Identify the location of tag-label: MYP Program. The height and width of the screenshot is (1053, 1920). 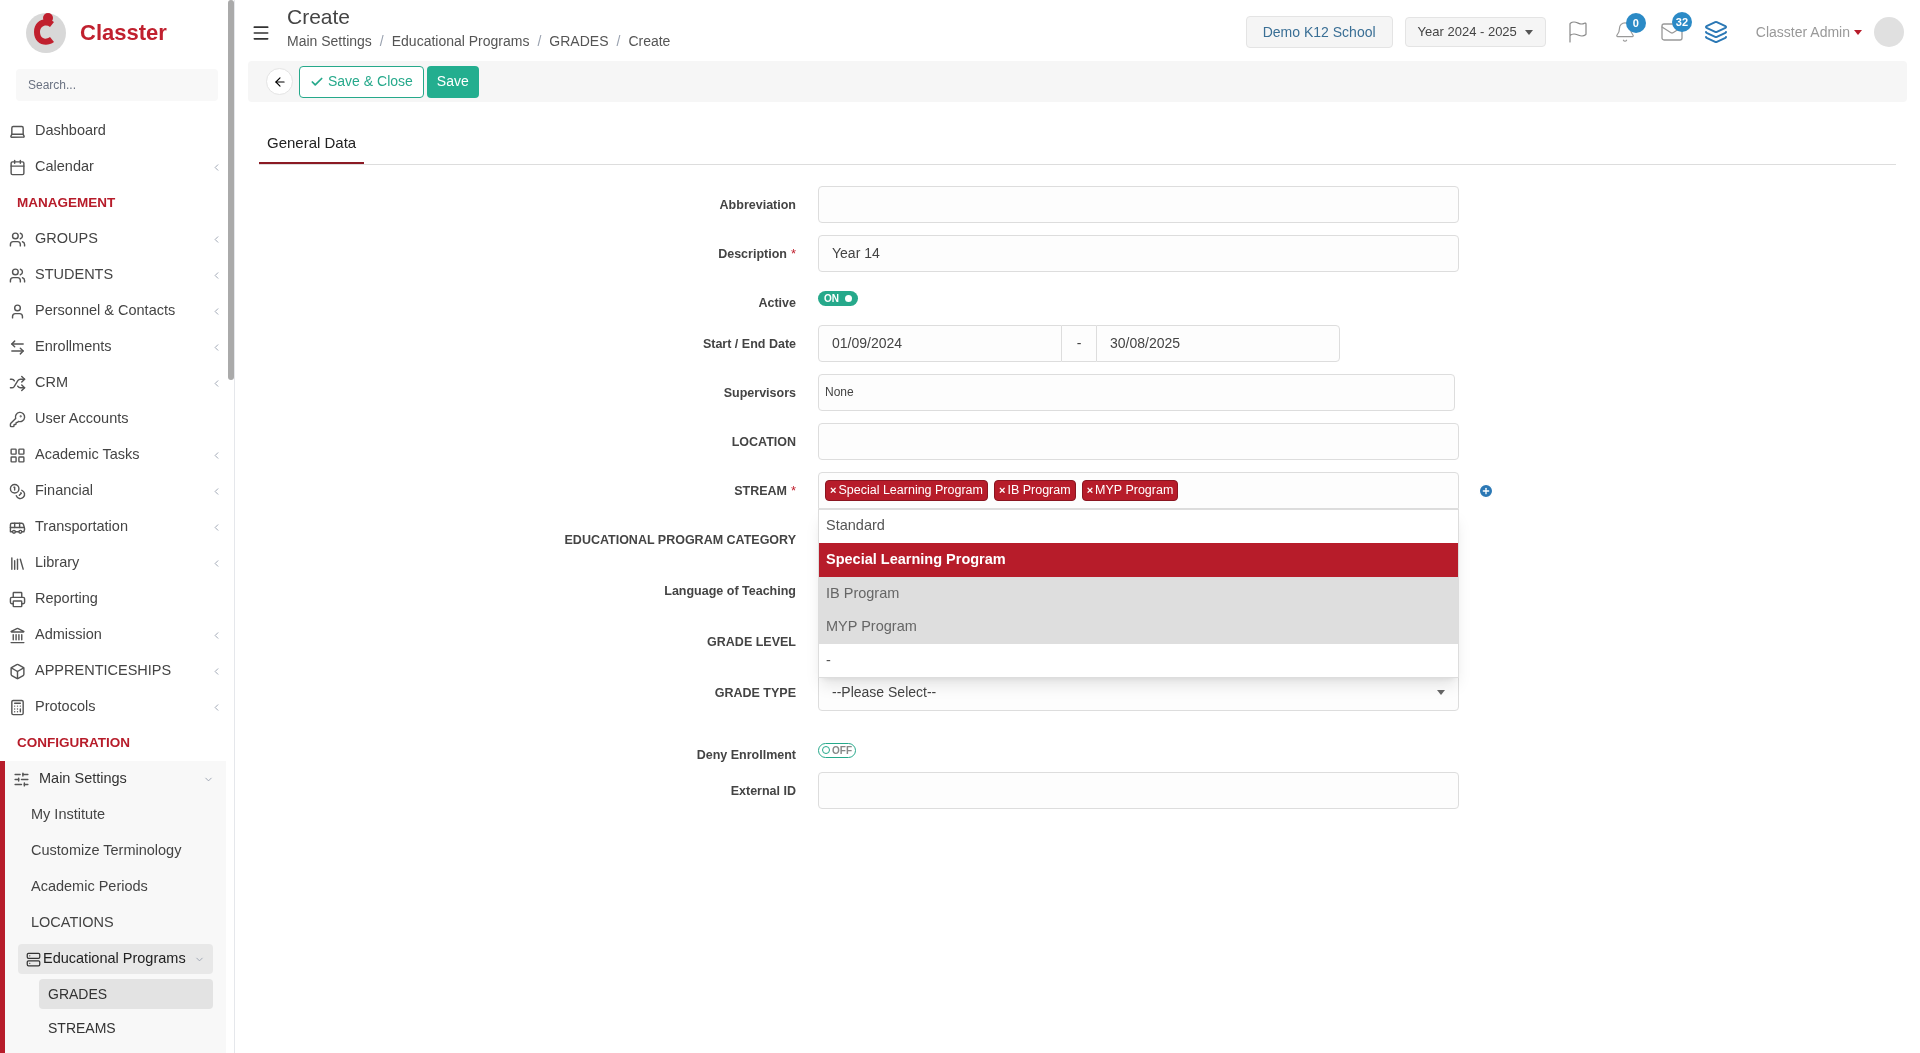
(1134, 490).